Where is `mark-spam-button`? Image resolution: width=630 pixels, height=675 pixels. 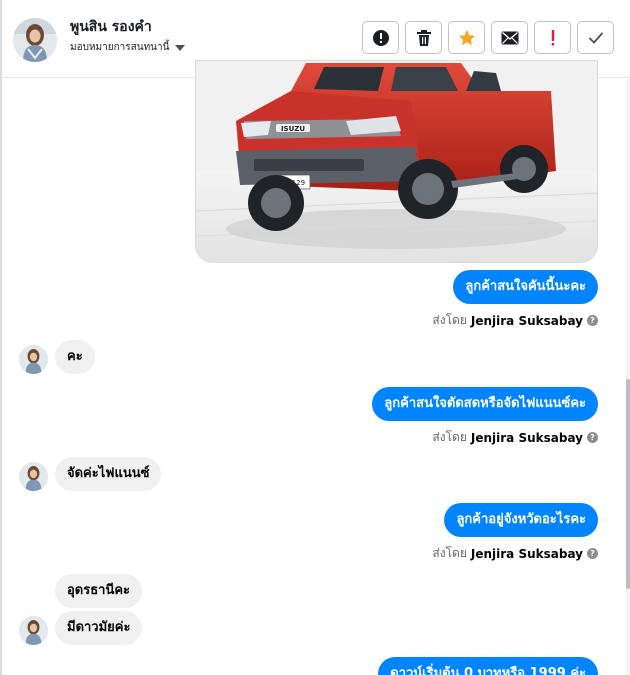
mark-spam-button is located at coordinates (380, 37).